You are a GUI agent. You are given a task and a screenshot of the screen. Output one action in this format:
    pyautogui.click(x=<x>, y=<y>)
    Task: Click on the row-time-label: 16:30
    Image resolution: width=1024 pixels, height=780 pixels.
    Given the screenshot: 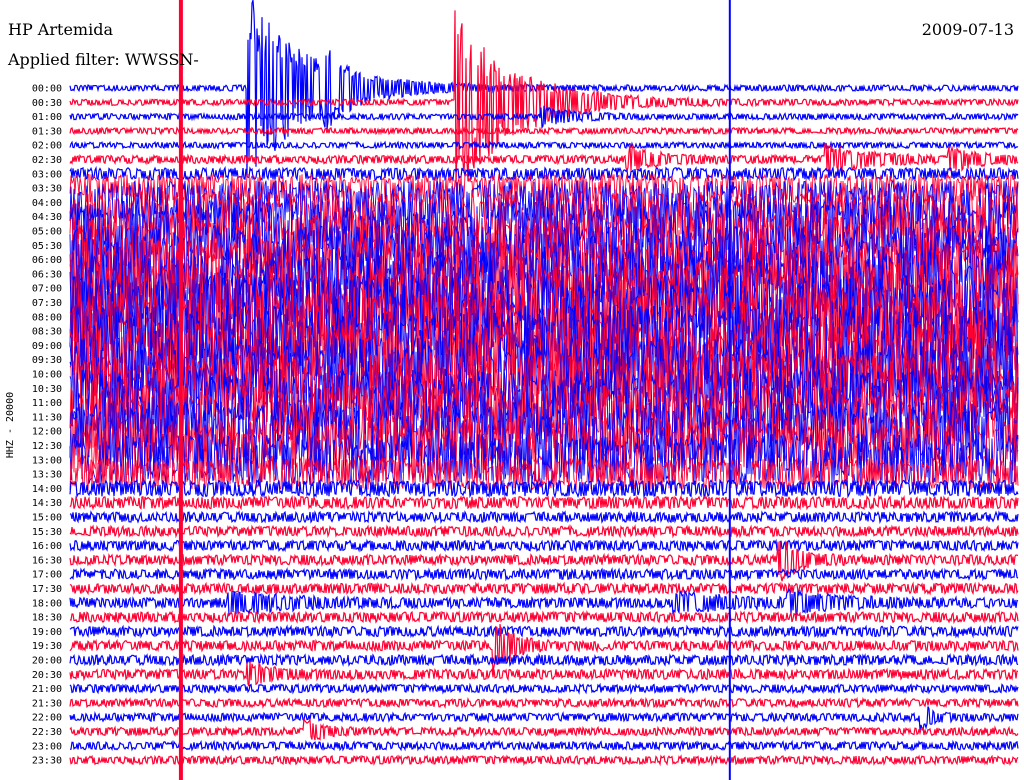 What is the action you would take?
    pyautogui.click(x=47, y=560)
    